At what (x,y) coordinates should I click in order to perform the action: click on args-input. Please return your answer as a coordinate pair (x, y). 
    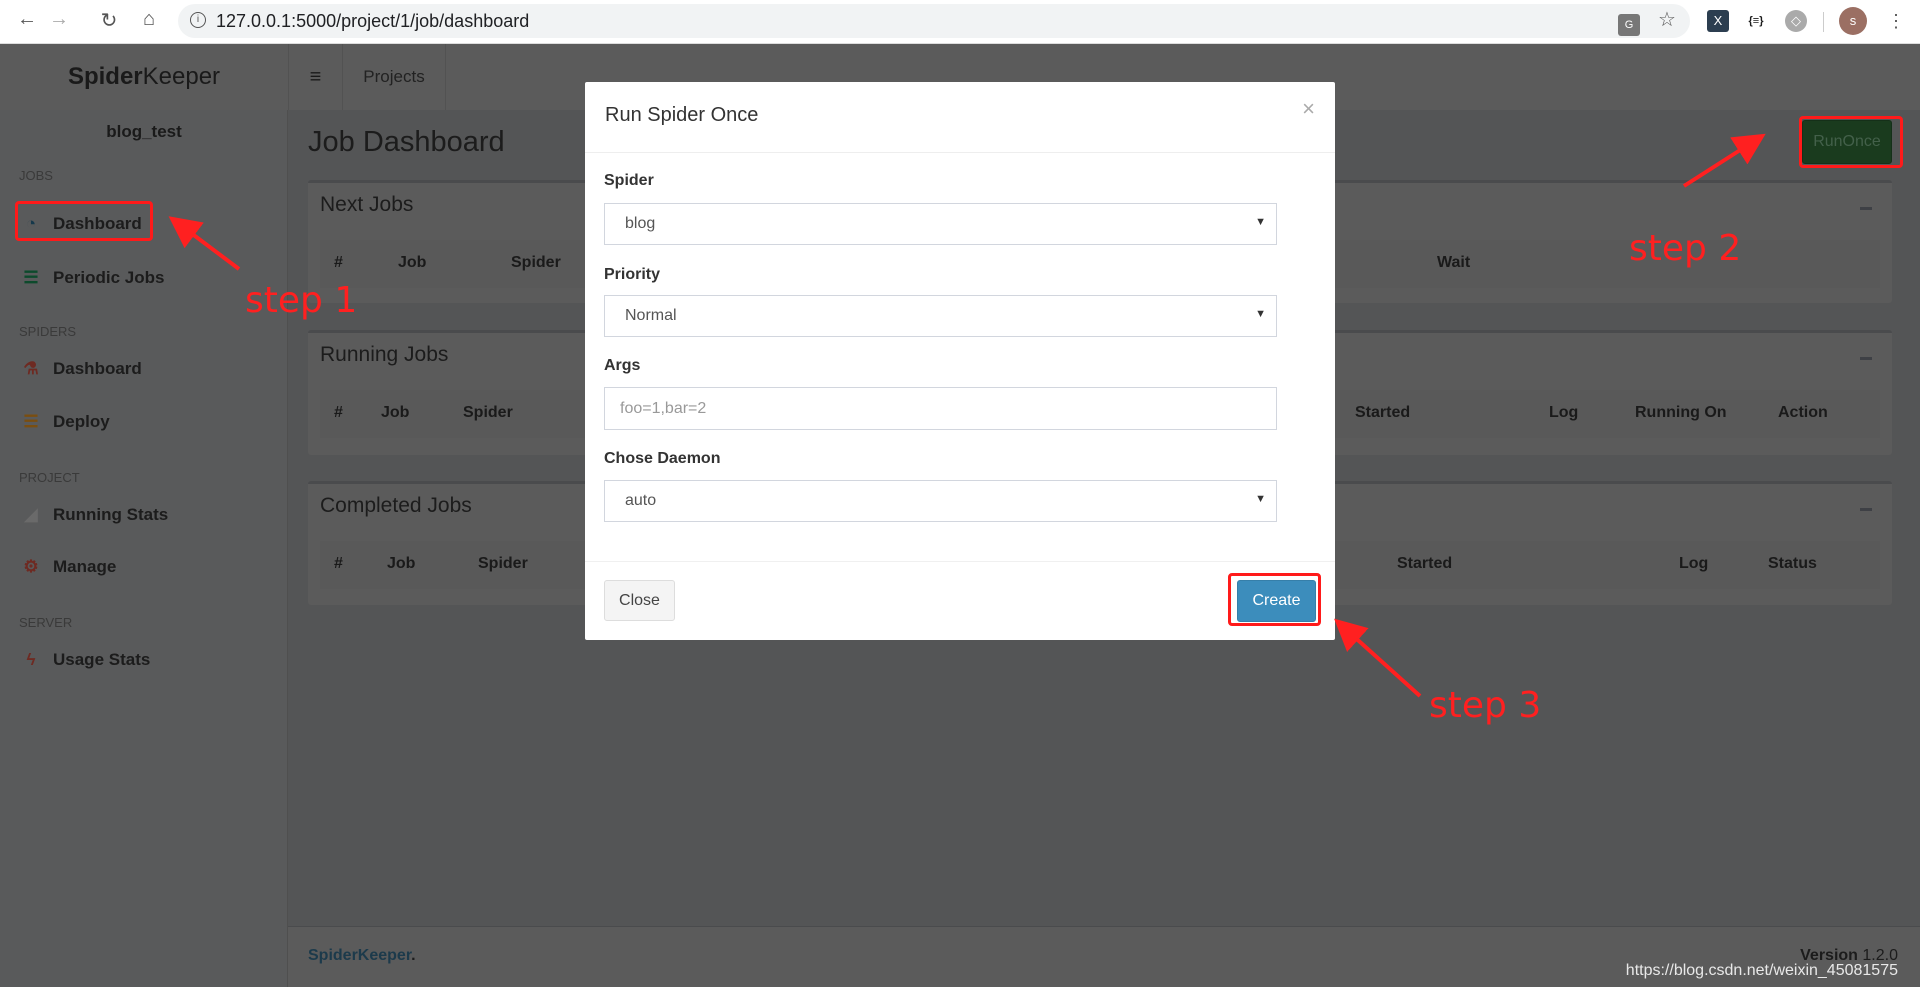
    Looking at the image, I should click on (940, 408).